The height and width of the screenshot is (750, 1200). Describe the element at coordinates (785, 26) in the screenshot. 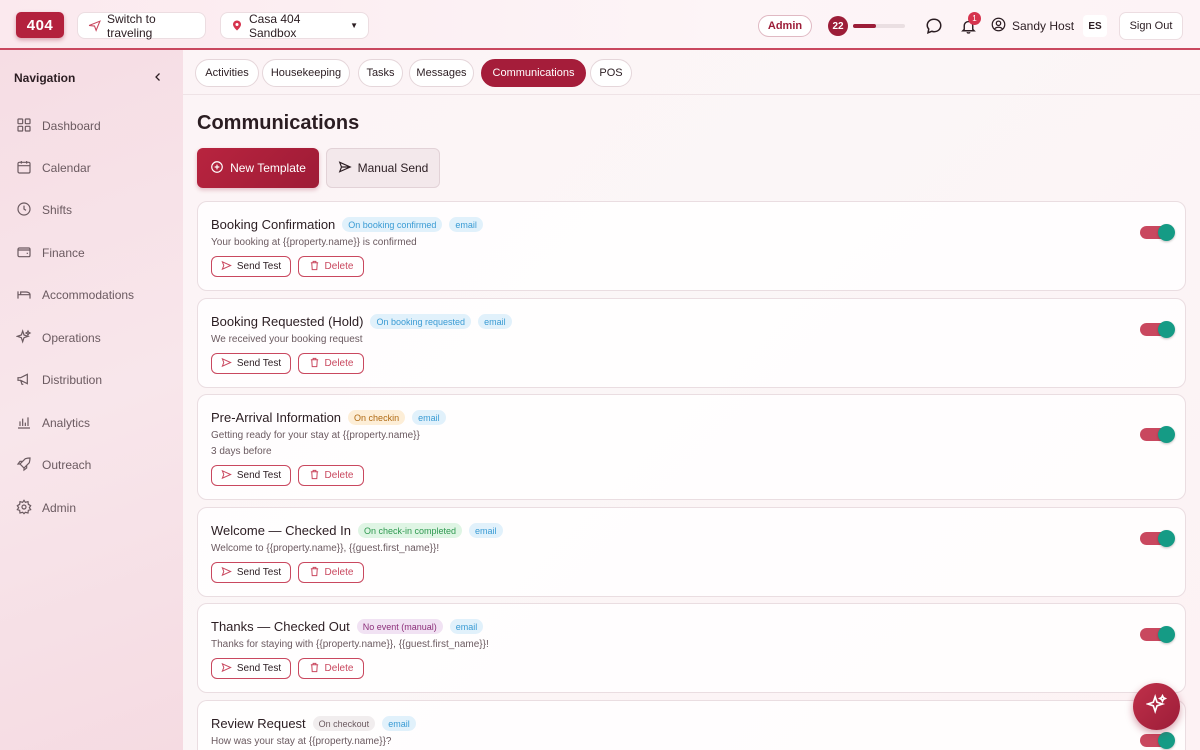

I see `role-badge: Admin` at that location.